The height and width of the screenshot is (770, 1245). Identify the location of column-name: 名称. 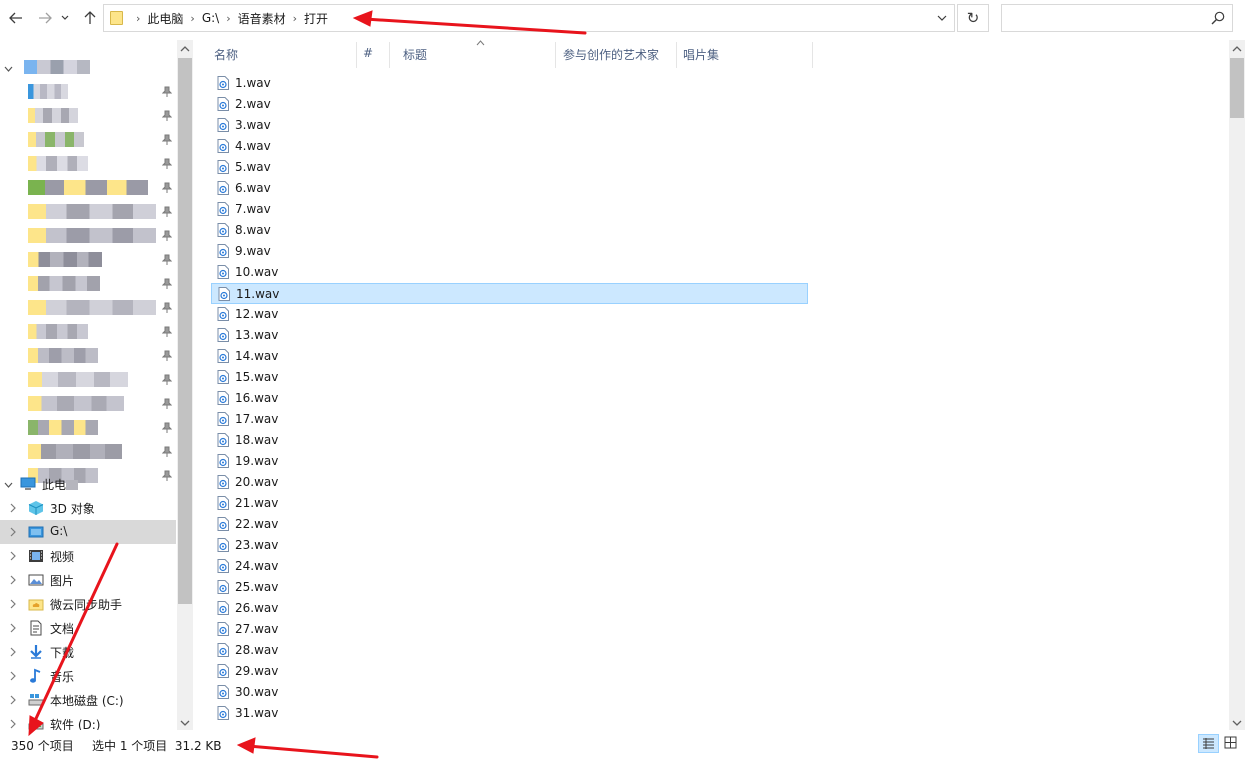
(226, 55).